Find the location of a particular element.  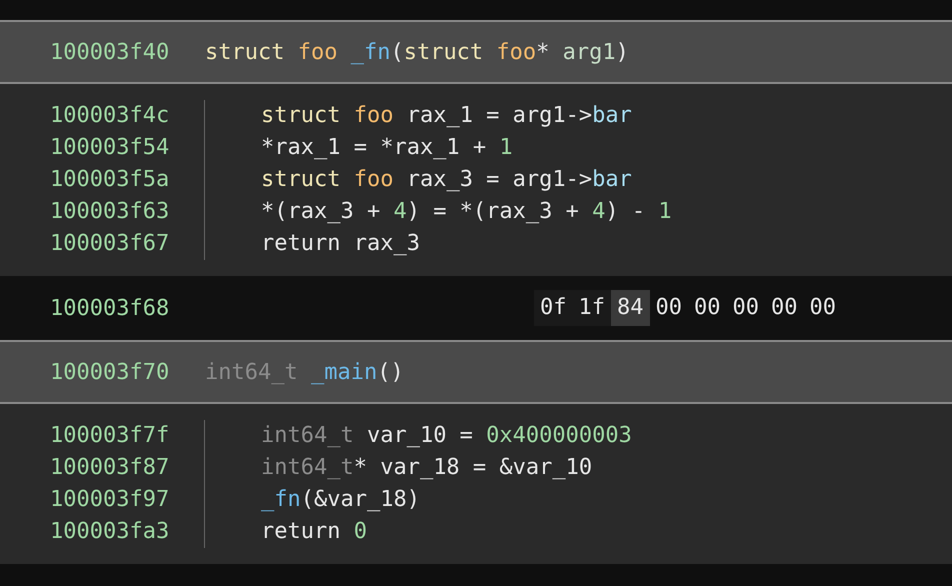

hex-byte: 0f is located at coordinates (553, 308).